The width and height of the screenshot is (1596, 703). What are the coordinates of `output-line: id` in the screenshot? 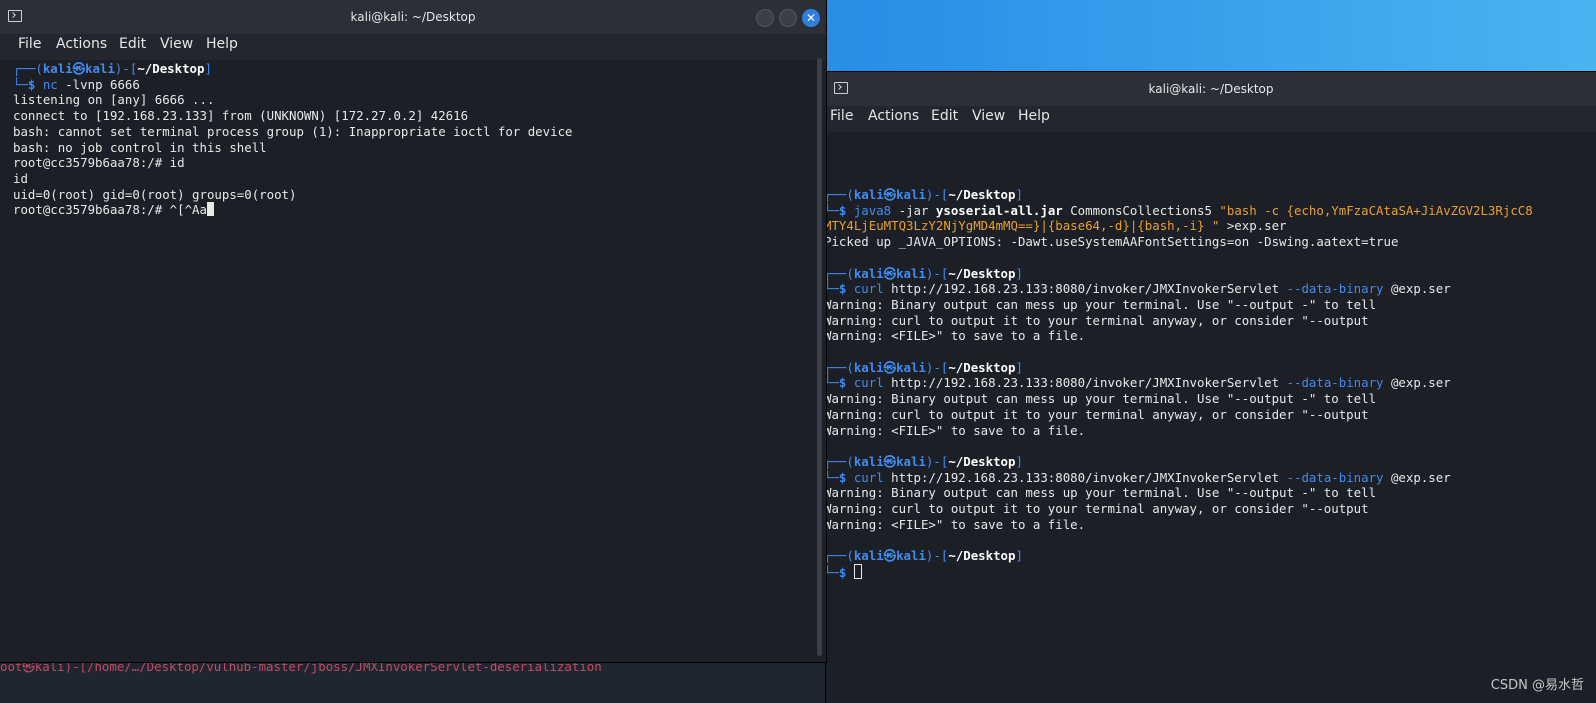 It's located at (20, 178).